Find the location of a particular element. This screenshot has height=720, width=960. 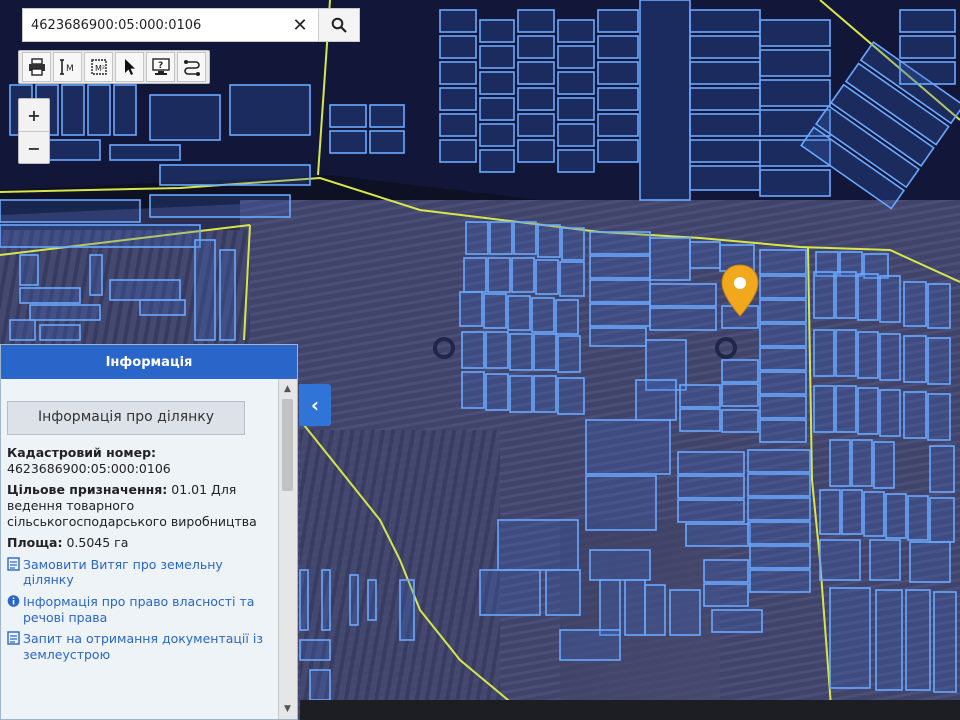

print-icon is located at coordinates (36, 67).